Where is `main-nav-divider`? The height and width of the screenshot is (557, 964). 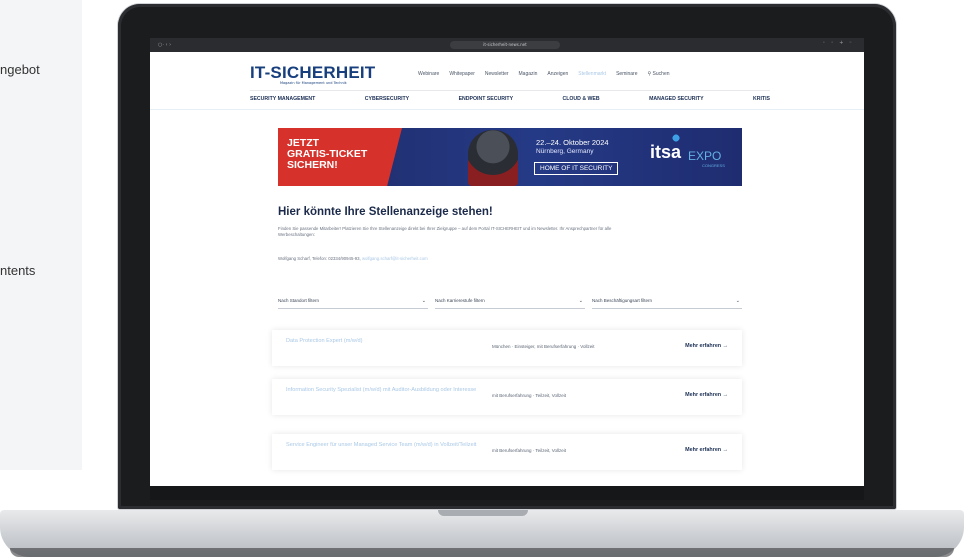 main-nav-divider is located at coordinates (507, 109).